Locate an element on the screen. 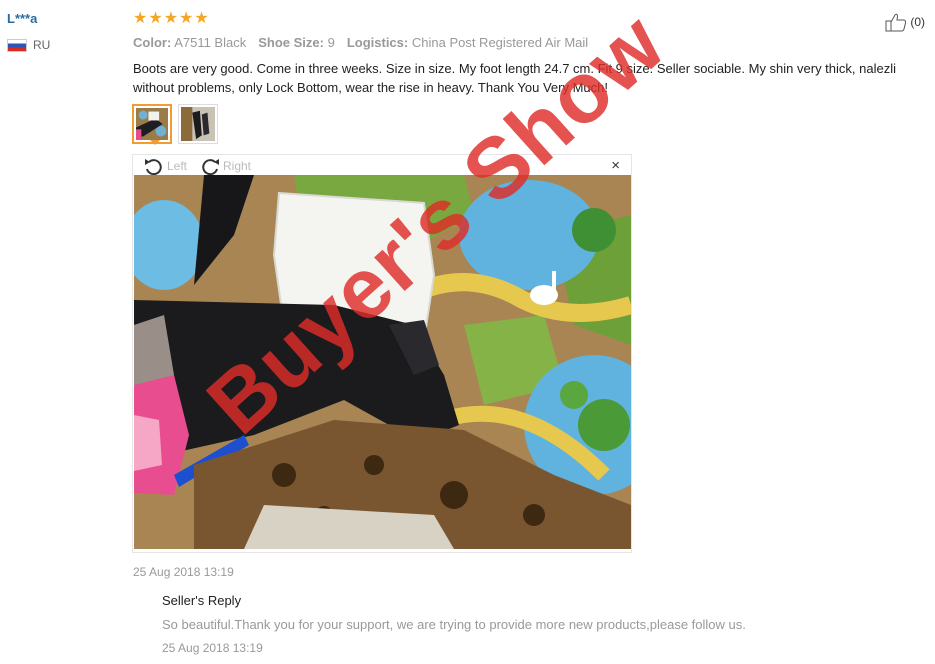  review-date: 25 Aug 2018 13:19 is located at coordinates (183, 572).